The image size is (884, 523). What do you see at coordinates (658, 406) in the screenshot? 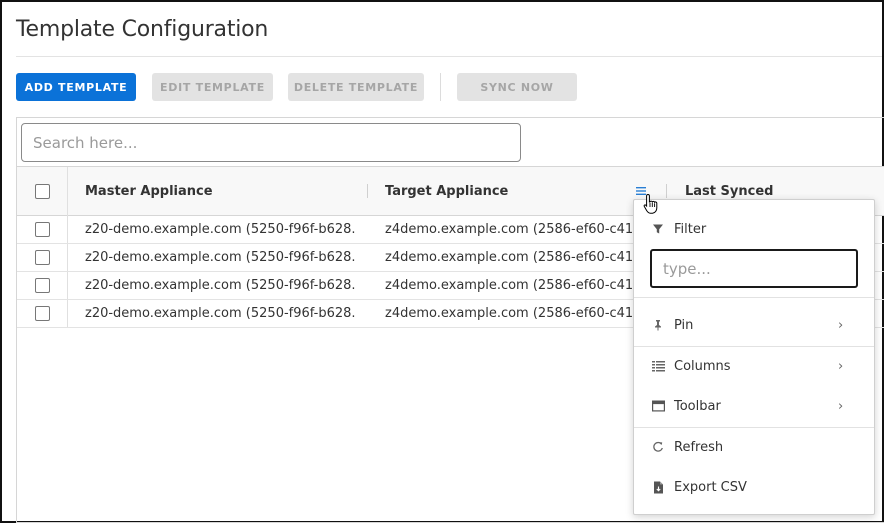
I see `toolbar-icon` at bounding box center [658, 406].